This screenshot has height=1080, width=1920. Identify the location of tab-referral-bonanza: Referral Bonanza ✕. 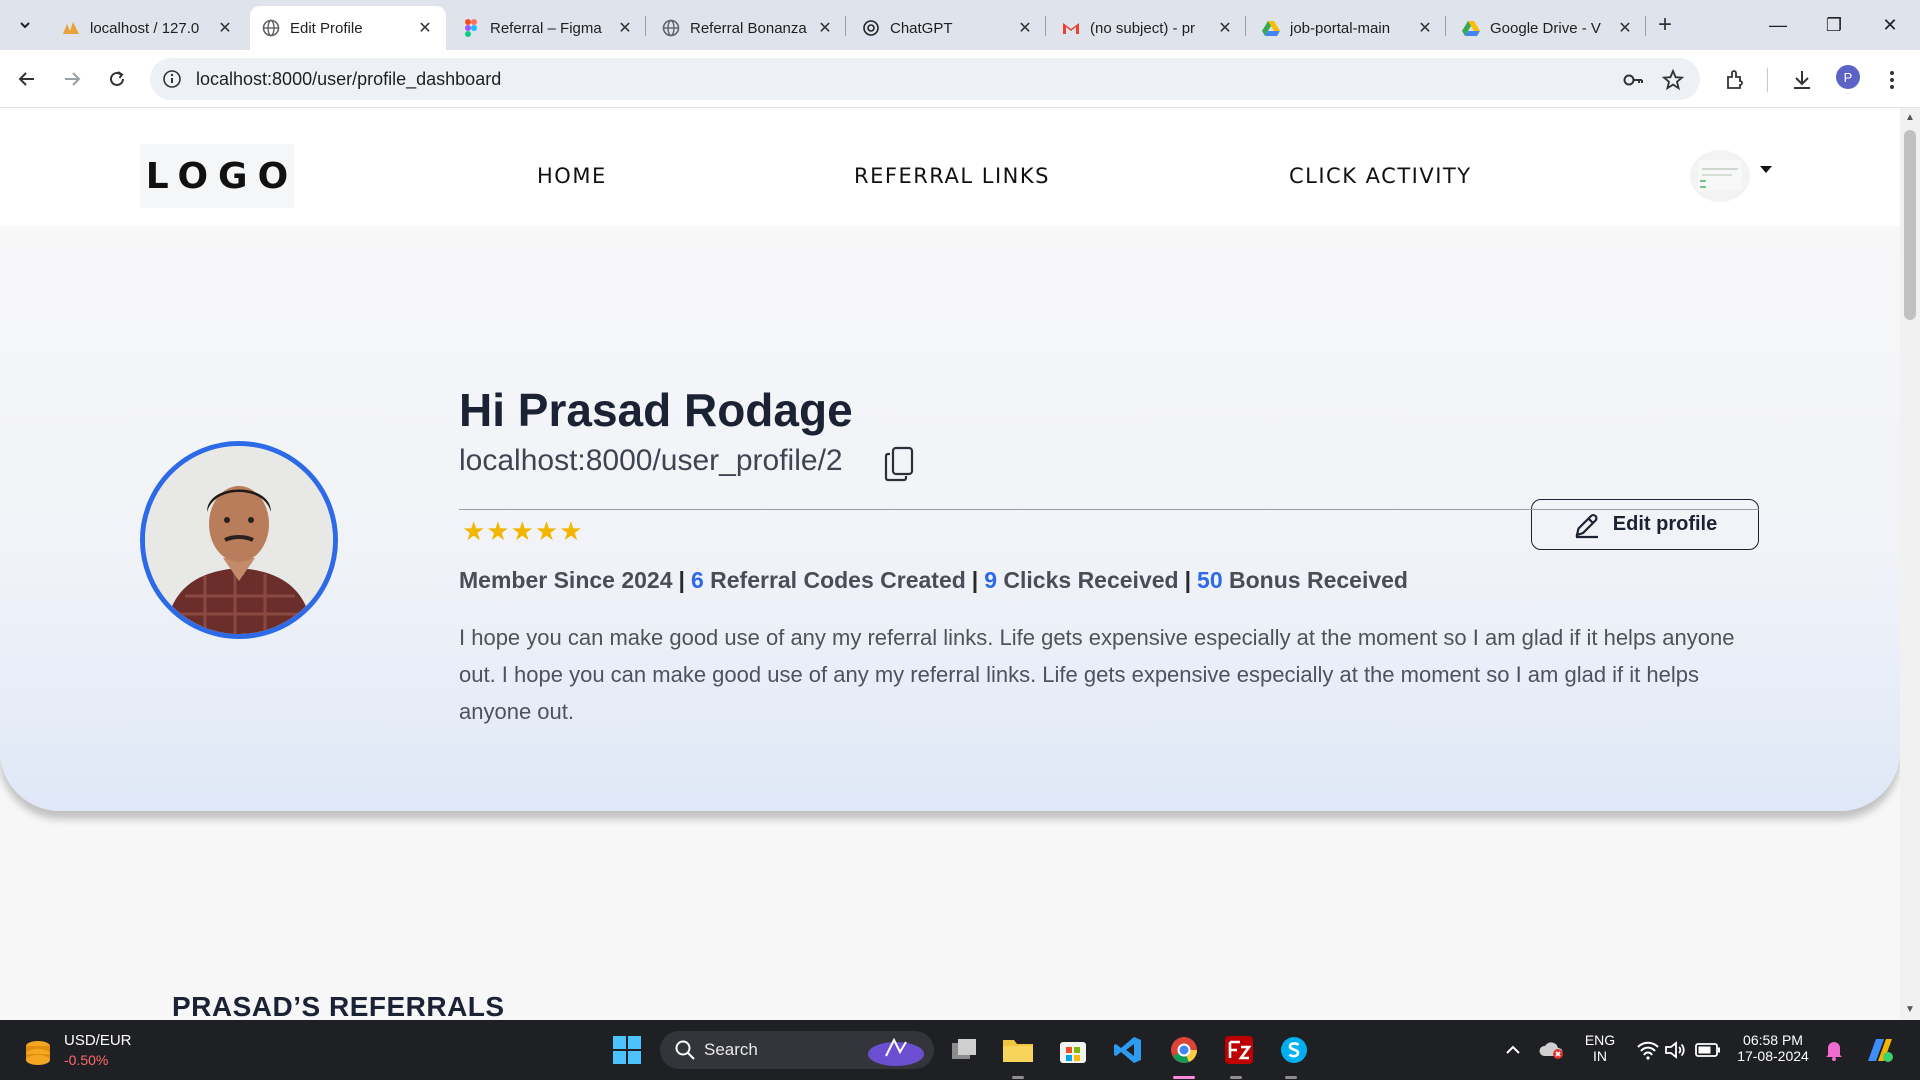
(748, 28).